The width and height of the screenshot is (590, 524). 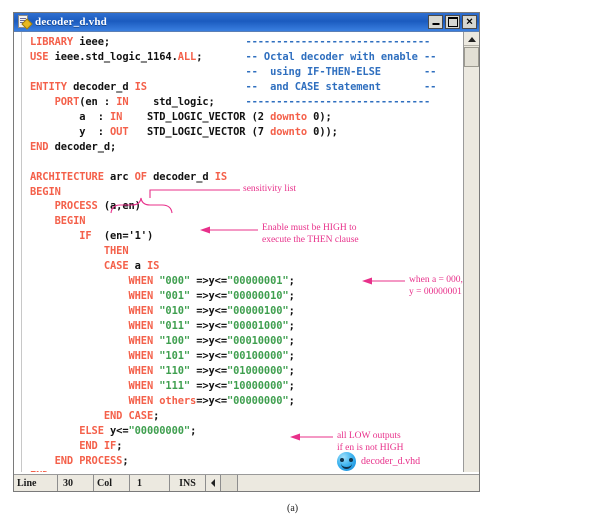 I want to click on status-left-arrow-icon, so click(x=213, y=483).